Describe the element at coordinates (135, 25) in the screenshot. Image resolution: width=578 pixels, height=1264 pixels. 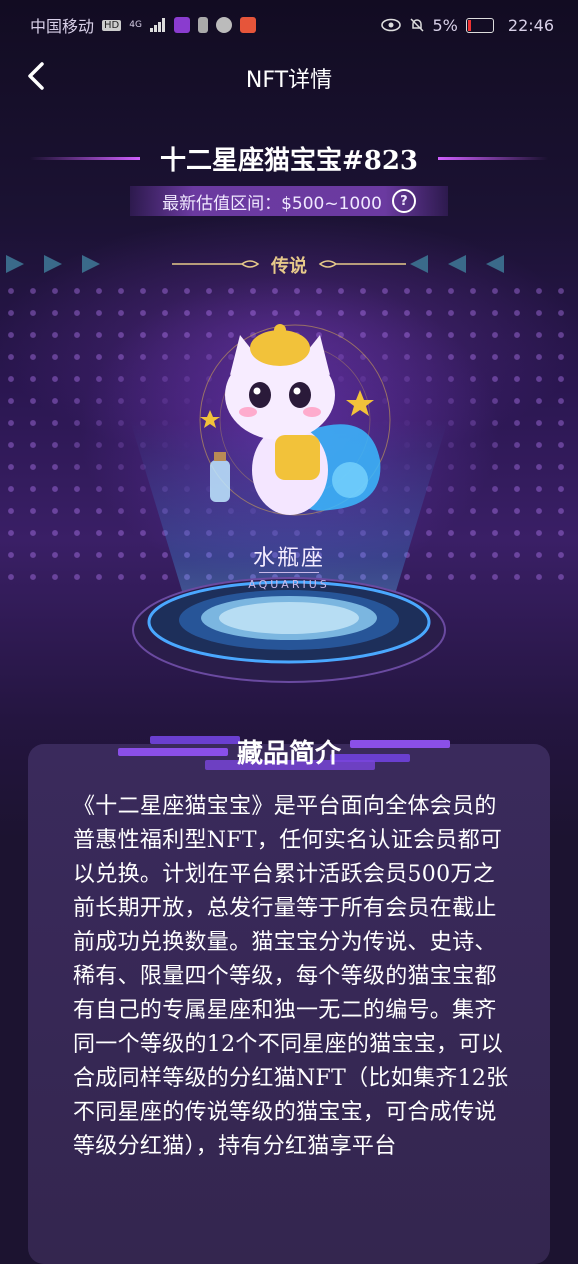
I see `network-label: 4G` at that location.